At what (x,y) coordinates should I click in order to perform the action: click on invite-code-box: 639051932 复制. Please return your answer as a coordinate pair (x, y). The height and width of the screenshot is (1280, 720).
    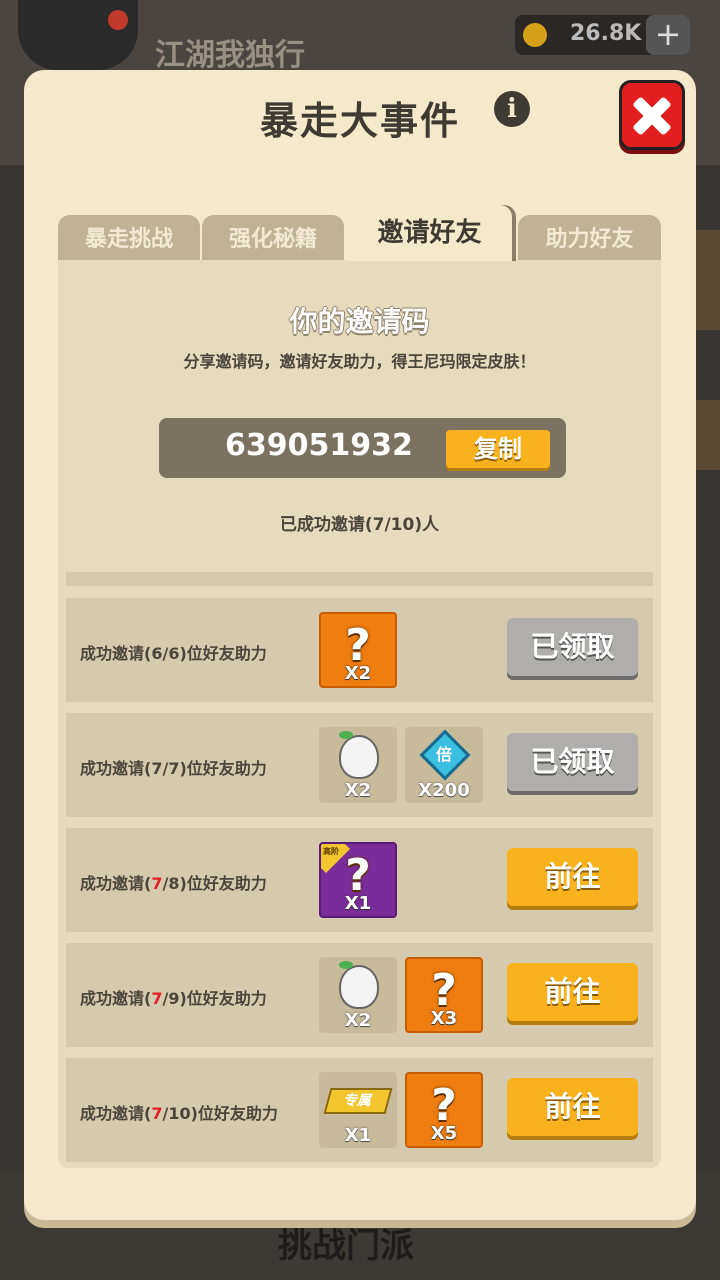
    Looking at the image, I should click on (362, 448).